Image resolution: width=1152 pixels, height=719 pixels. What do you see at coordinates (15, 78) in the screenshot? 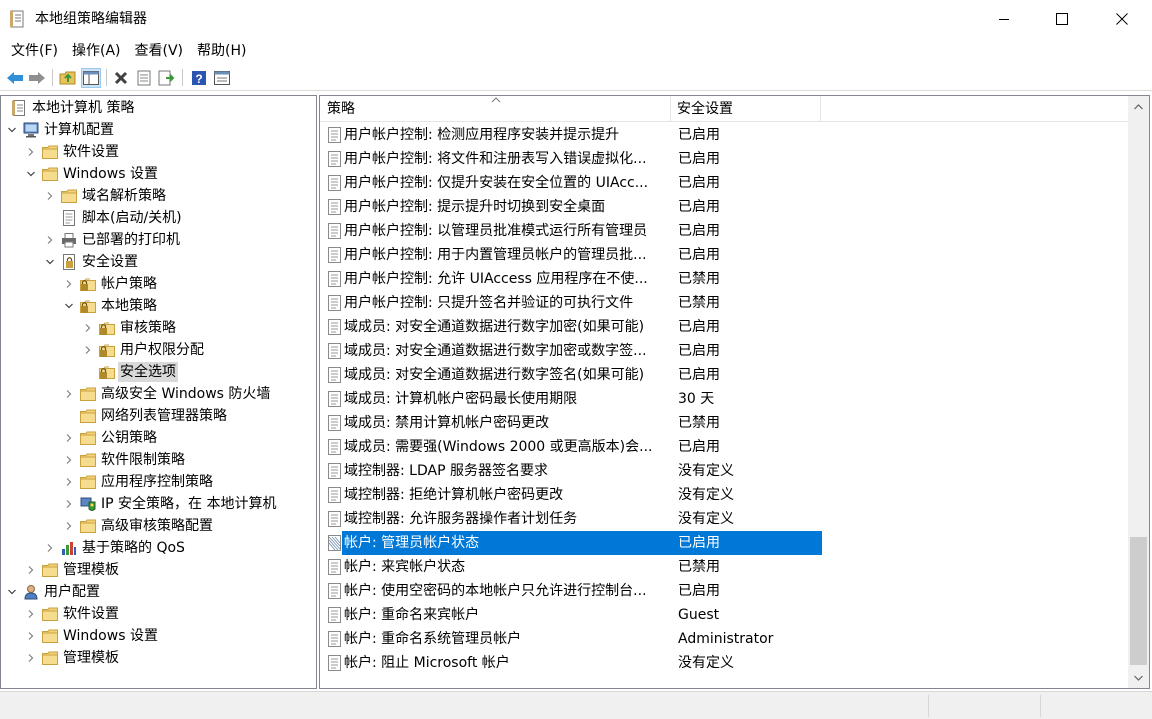
I see `back-arrow-icon` at bounding box center [15, 78].